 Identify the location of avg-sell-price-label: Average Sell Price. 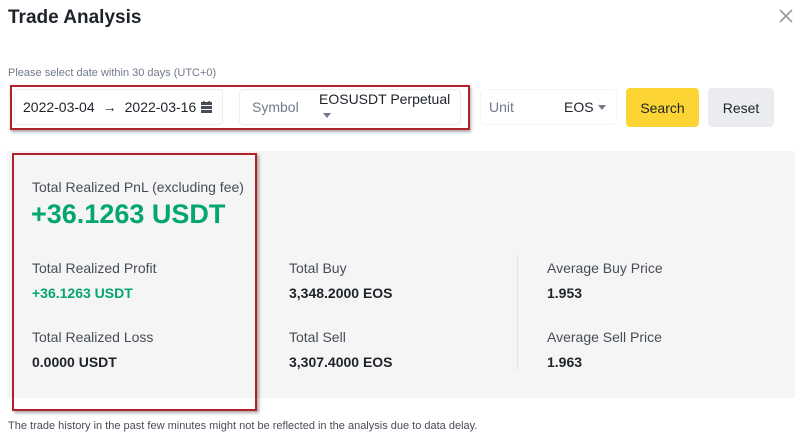
(604, 337).